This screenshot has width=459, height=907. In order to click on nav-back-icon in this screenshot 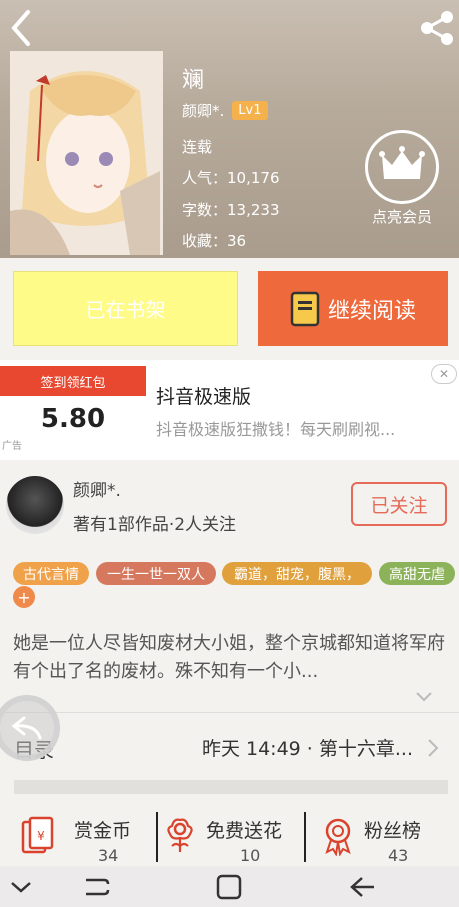, I will do `click(363, 887)`.